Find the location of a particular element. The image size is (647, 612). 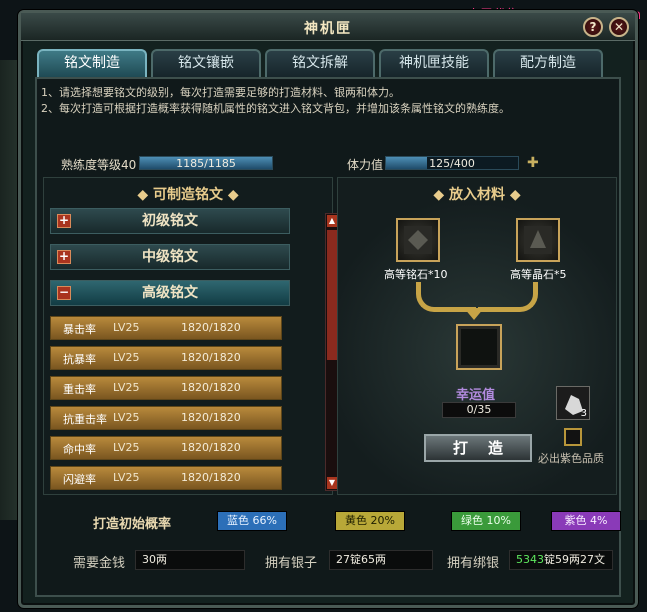

material-slot-crystal is located at coordinates (538, 240).